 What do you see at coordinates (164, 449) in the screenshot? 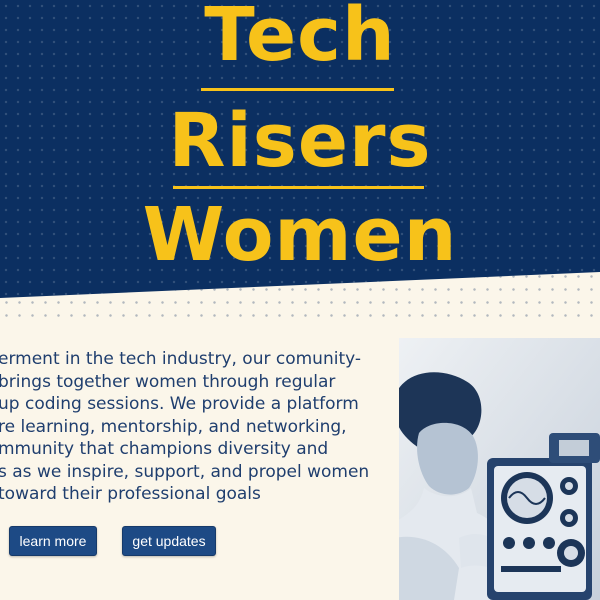
I see `description-line: mmunity that champions diversity and` at bounding box center [164, 449].